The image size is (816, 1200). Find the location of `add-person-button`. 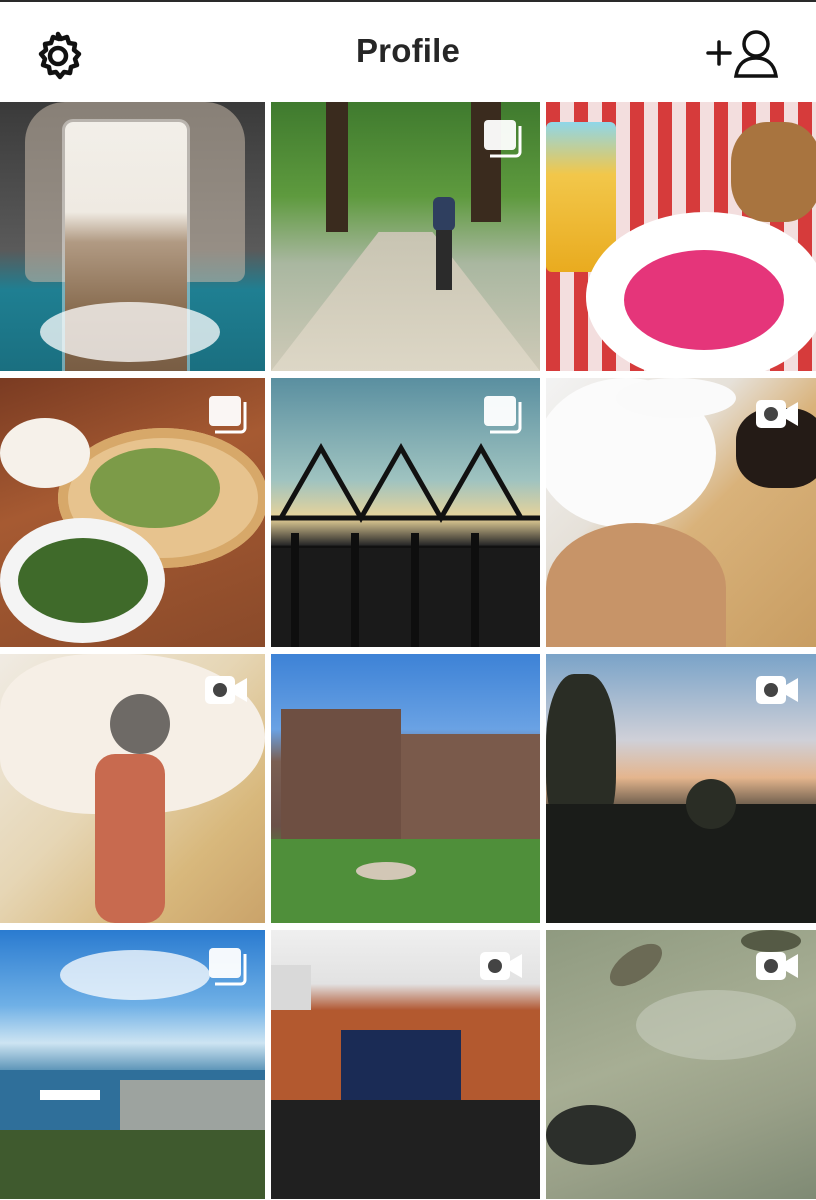

add-person-button is located at coordinates (745, 54).